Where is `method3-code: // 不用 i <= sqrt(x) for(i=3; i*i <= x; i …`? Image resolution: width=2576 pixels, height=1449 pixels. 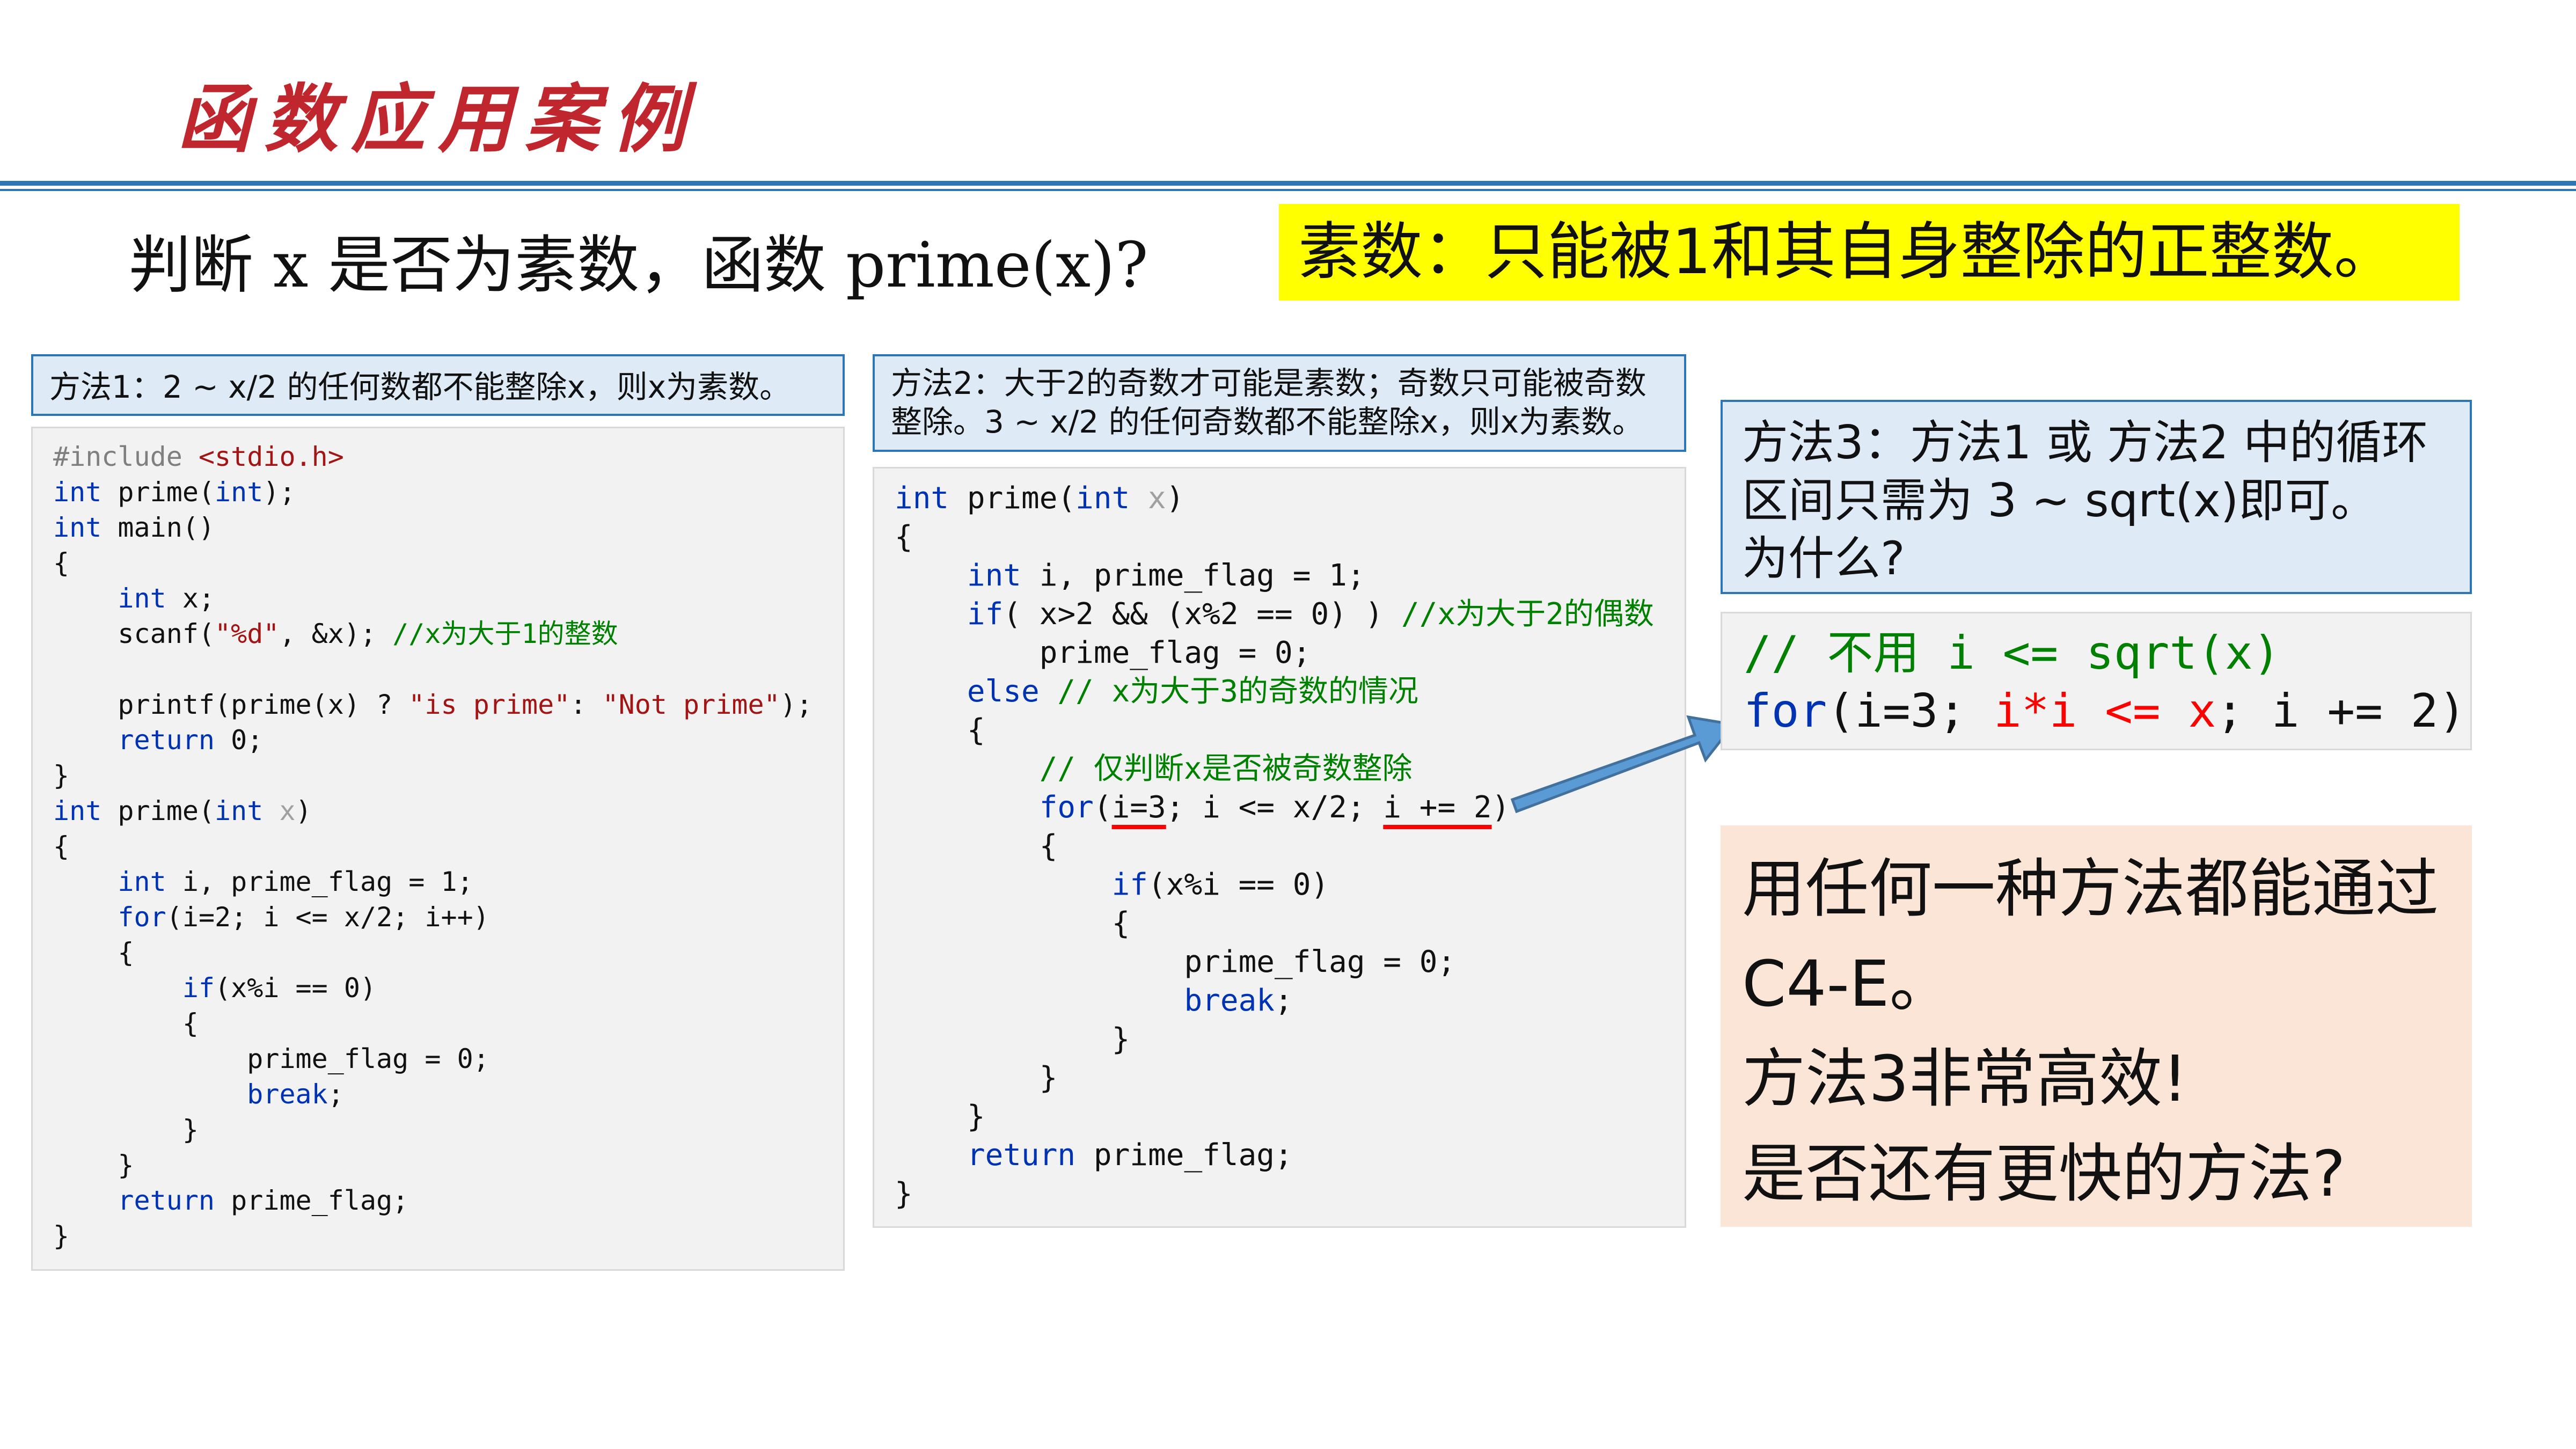
method3-code: // 不用 i <= sqrt(x) for(i=3; i*i <= x; i … is located at coordinates (2105, 682).